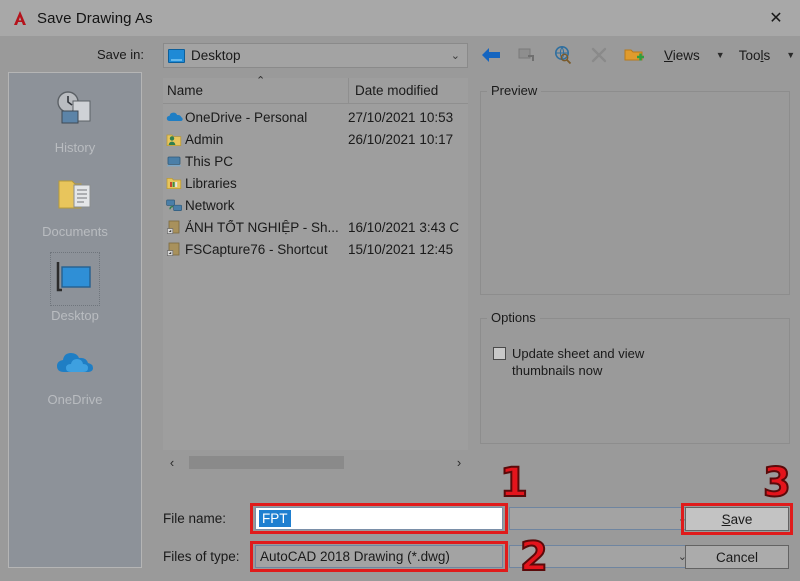 This screenshot has width=800, height=581. Describe the element at coordinates (315, 89) in the screenshot. I see `file-list-headers: ⌃ Name Date modified` at that location.